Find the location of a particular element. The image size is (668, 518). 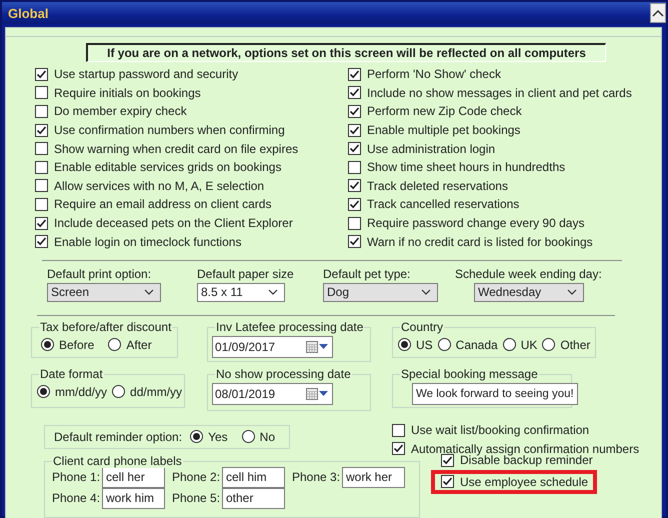

chevron-down-icon is located at coordinates (273, 292).